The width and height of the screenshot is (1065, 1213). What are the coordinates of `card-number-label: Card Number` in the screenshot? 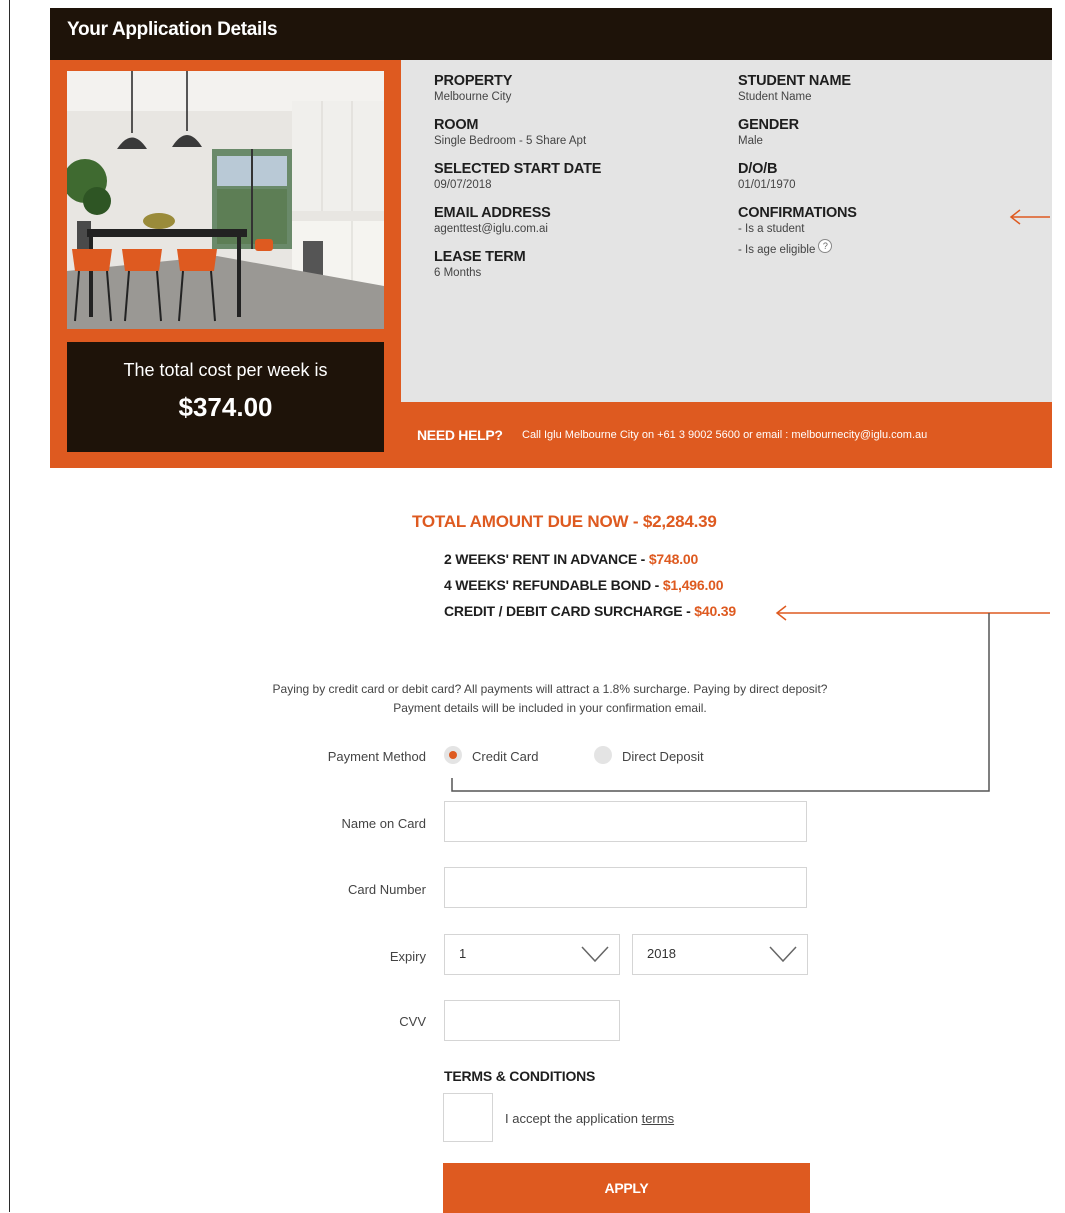 It's located at (386, 889).